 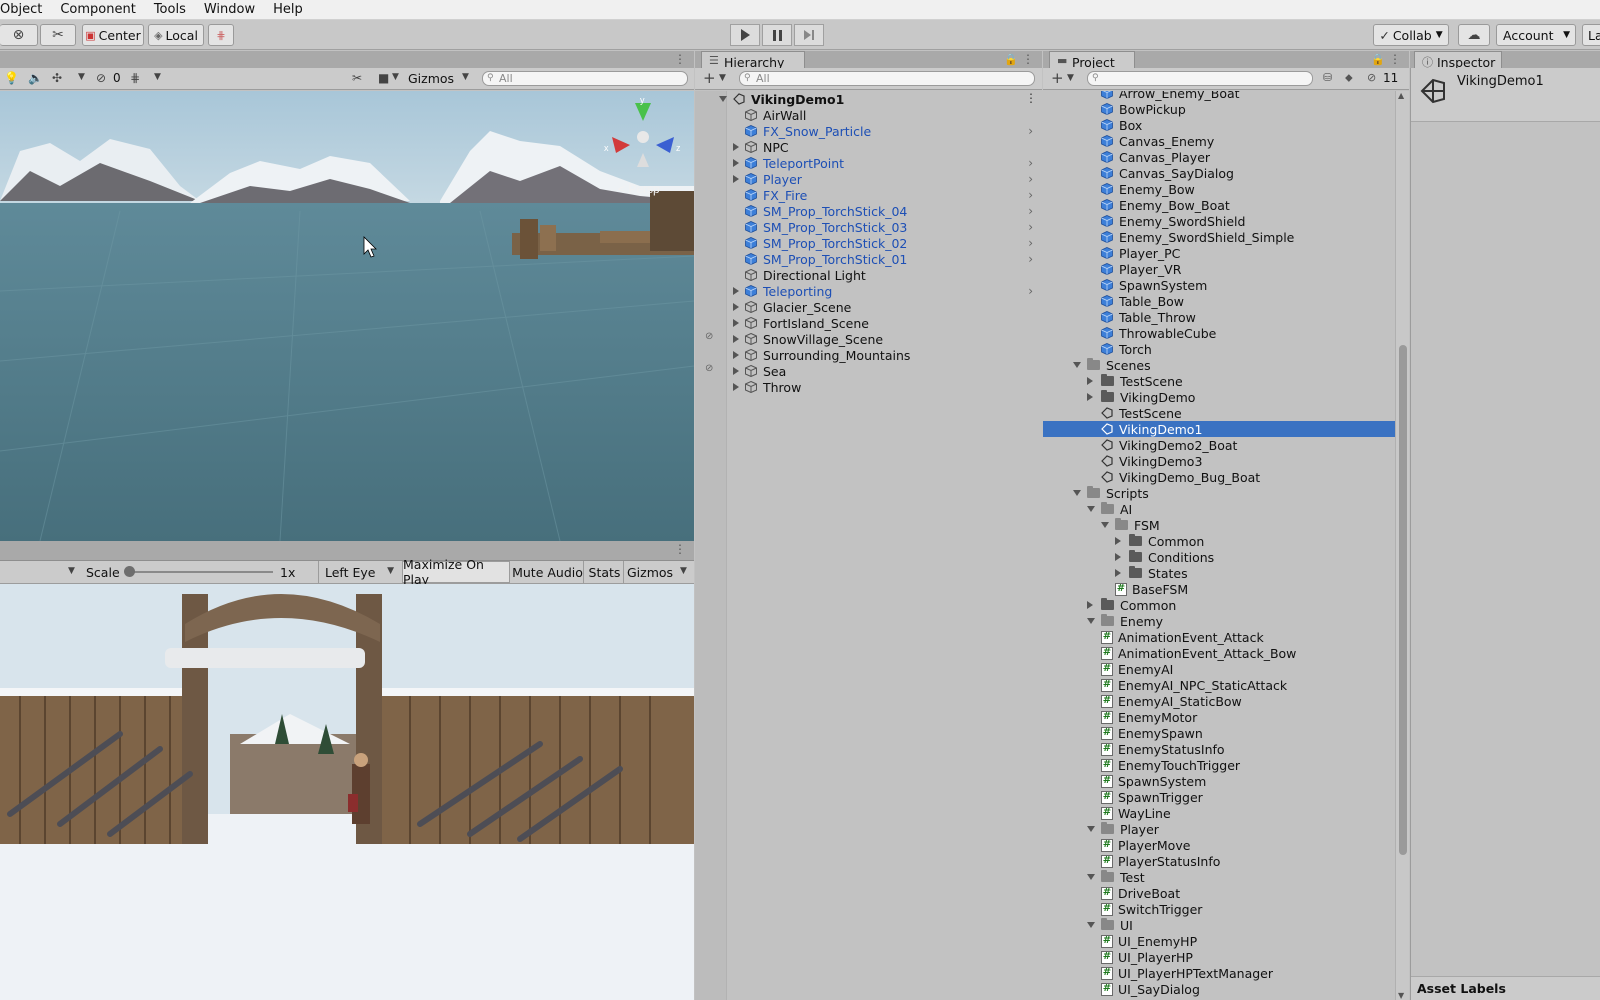 What do you see at coordinates (709, 336) in the screenshot?
I see `scene-visibility-icon: ⊘` at bounding box center [709, 336].